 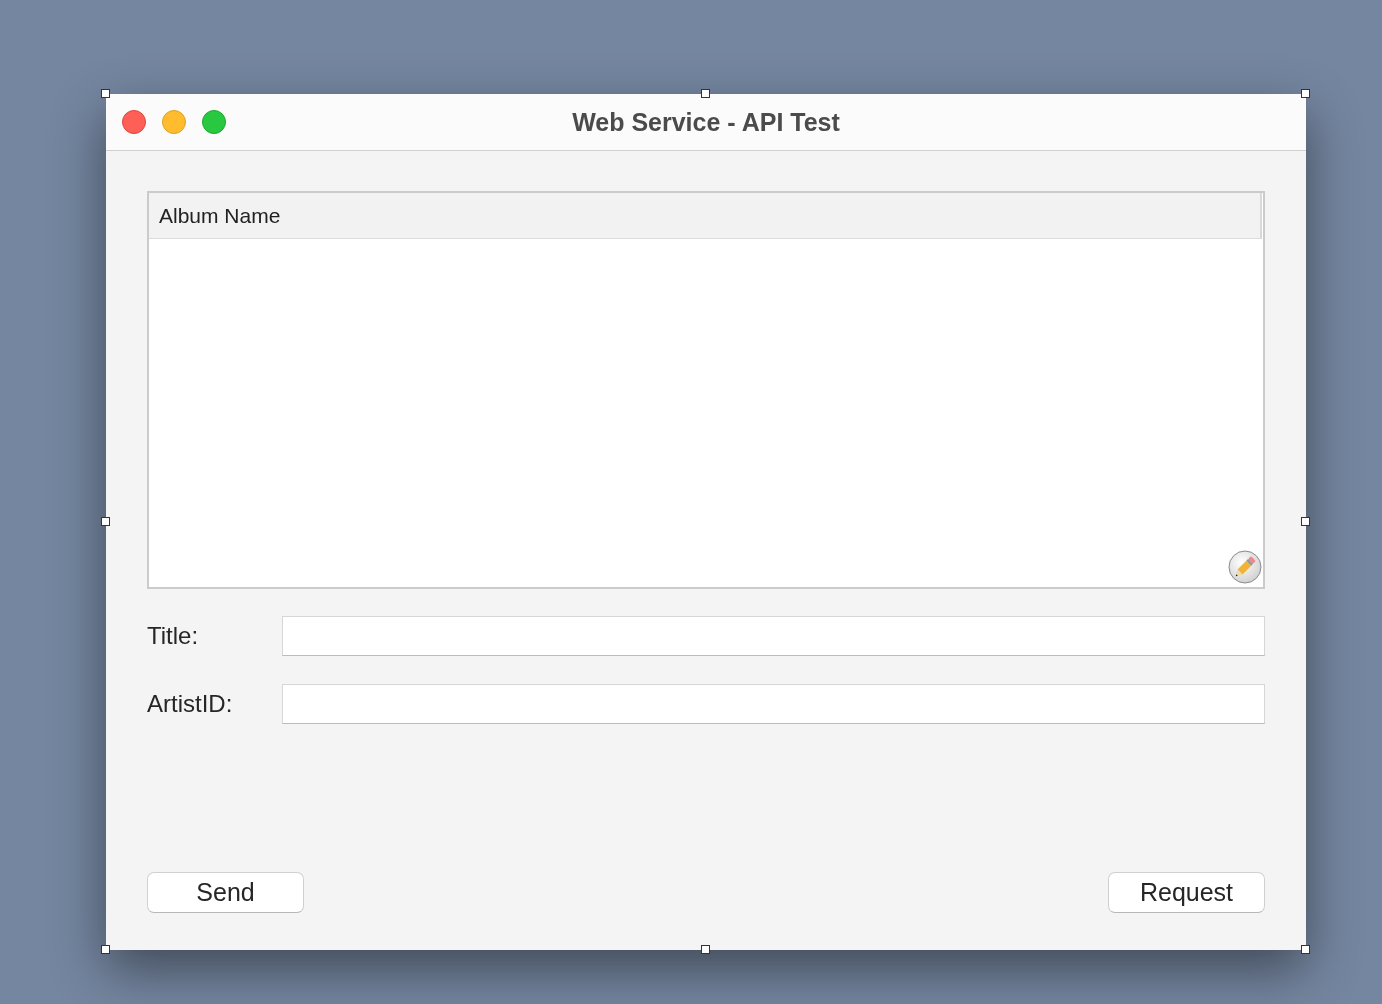 I want to click on close-button, so click(x=134, y=122).